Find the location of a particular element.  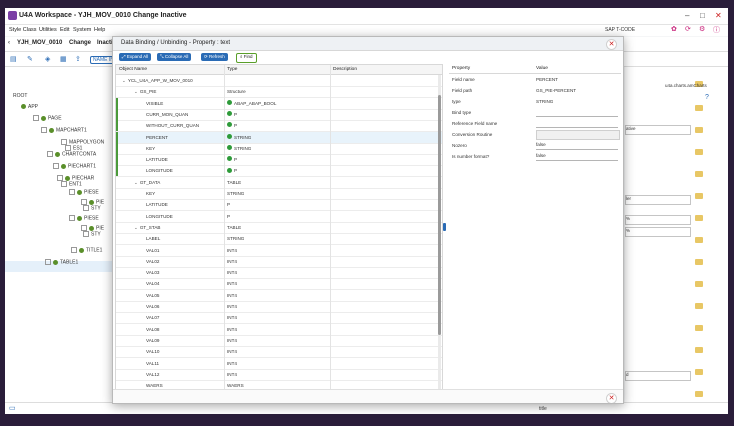

grid-scrollbar is located at coordinates (439, 234).